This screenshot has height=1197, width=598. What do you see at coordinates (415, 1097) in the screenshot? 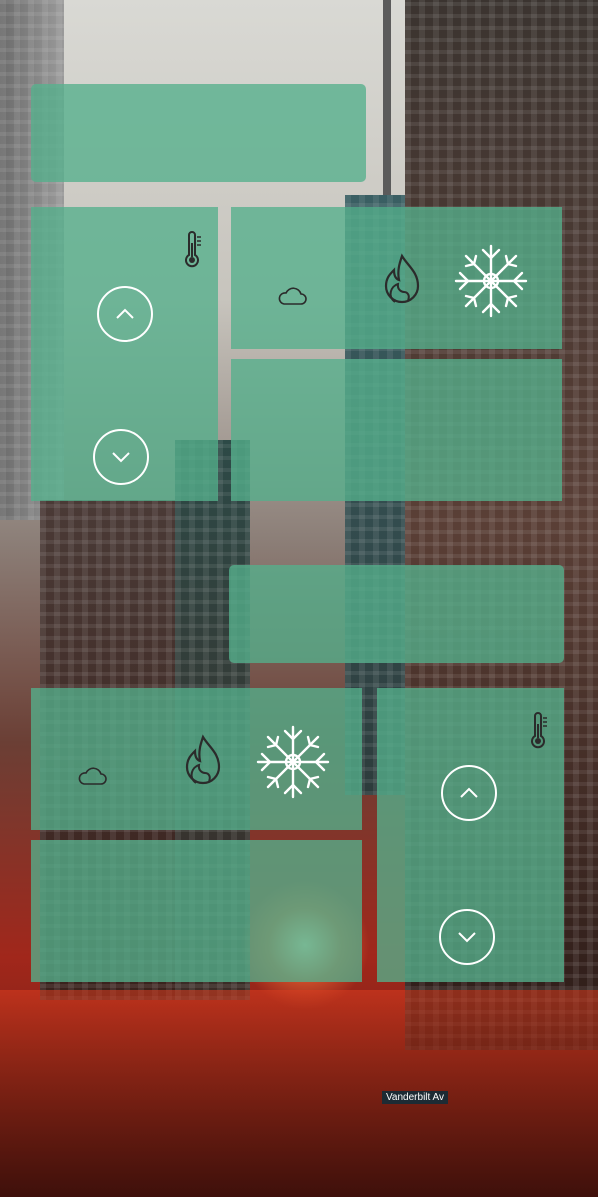
I see `street-sign: Vanderbilt Av` at bounding box center [415, 1097].